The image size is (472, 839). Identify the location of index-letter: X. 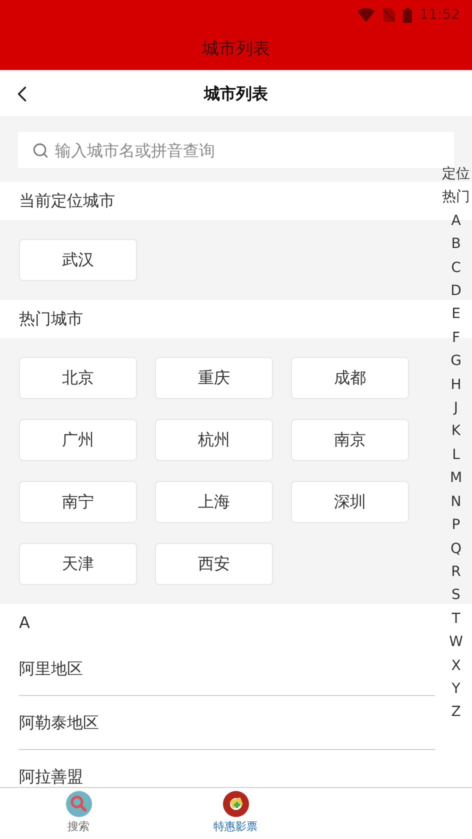
(456, 666).